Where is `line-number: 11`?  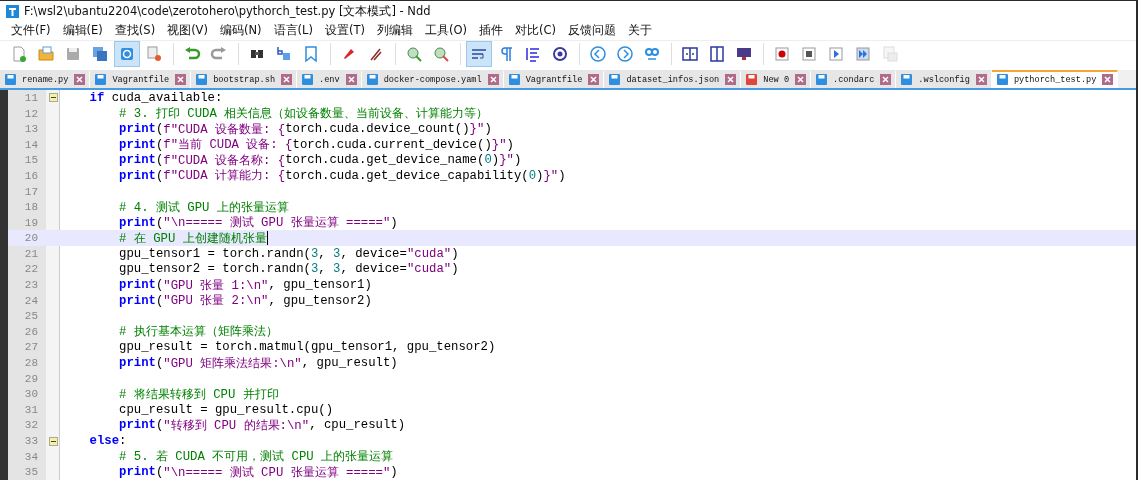 line-number: 11 is located at coordinates (31, 98).